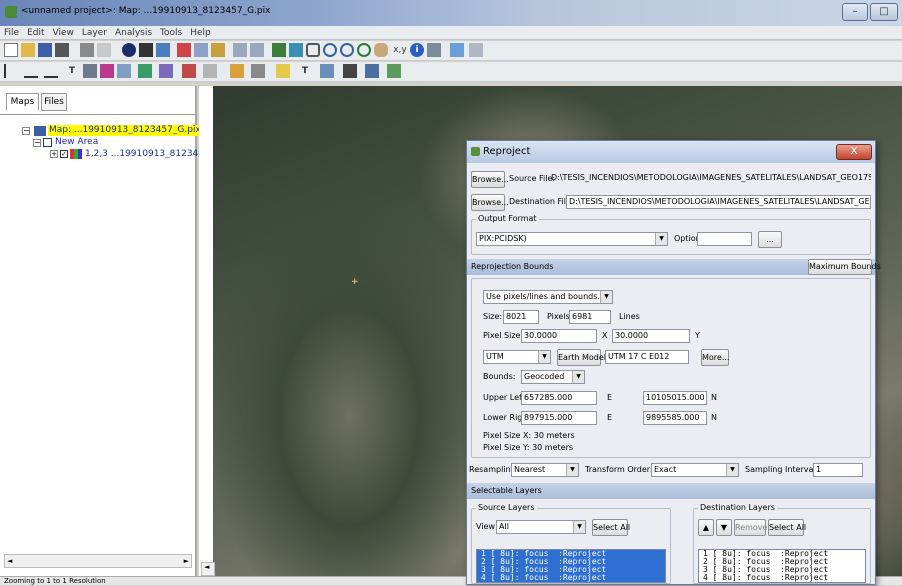 This screenshot has height=586, width=902. Describe the element at coordinates (327, 71) in the screenshot. I see `text-align-icon` at that location.